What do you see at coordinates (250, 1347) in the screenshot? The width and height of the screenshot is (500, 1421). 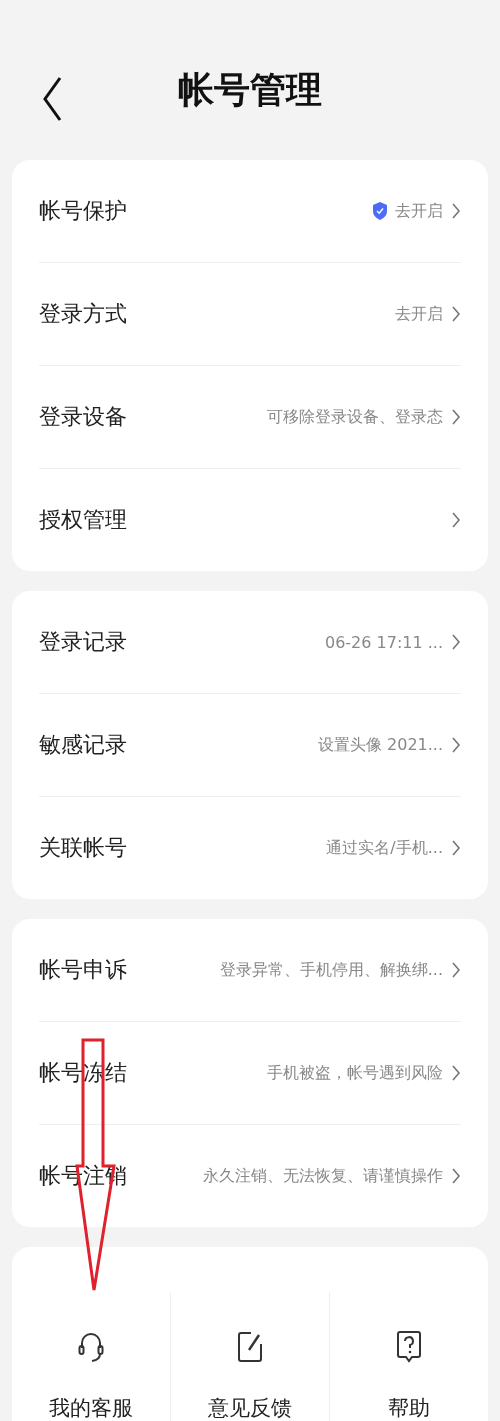 I see `edit-icon` at bounding box center [250, 1347].